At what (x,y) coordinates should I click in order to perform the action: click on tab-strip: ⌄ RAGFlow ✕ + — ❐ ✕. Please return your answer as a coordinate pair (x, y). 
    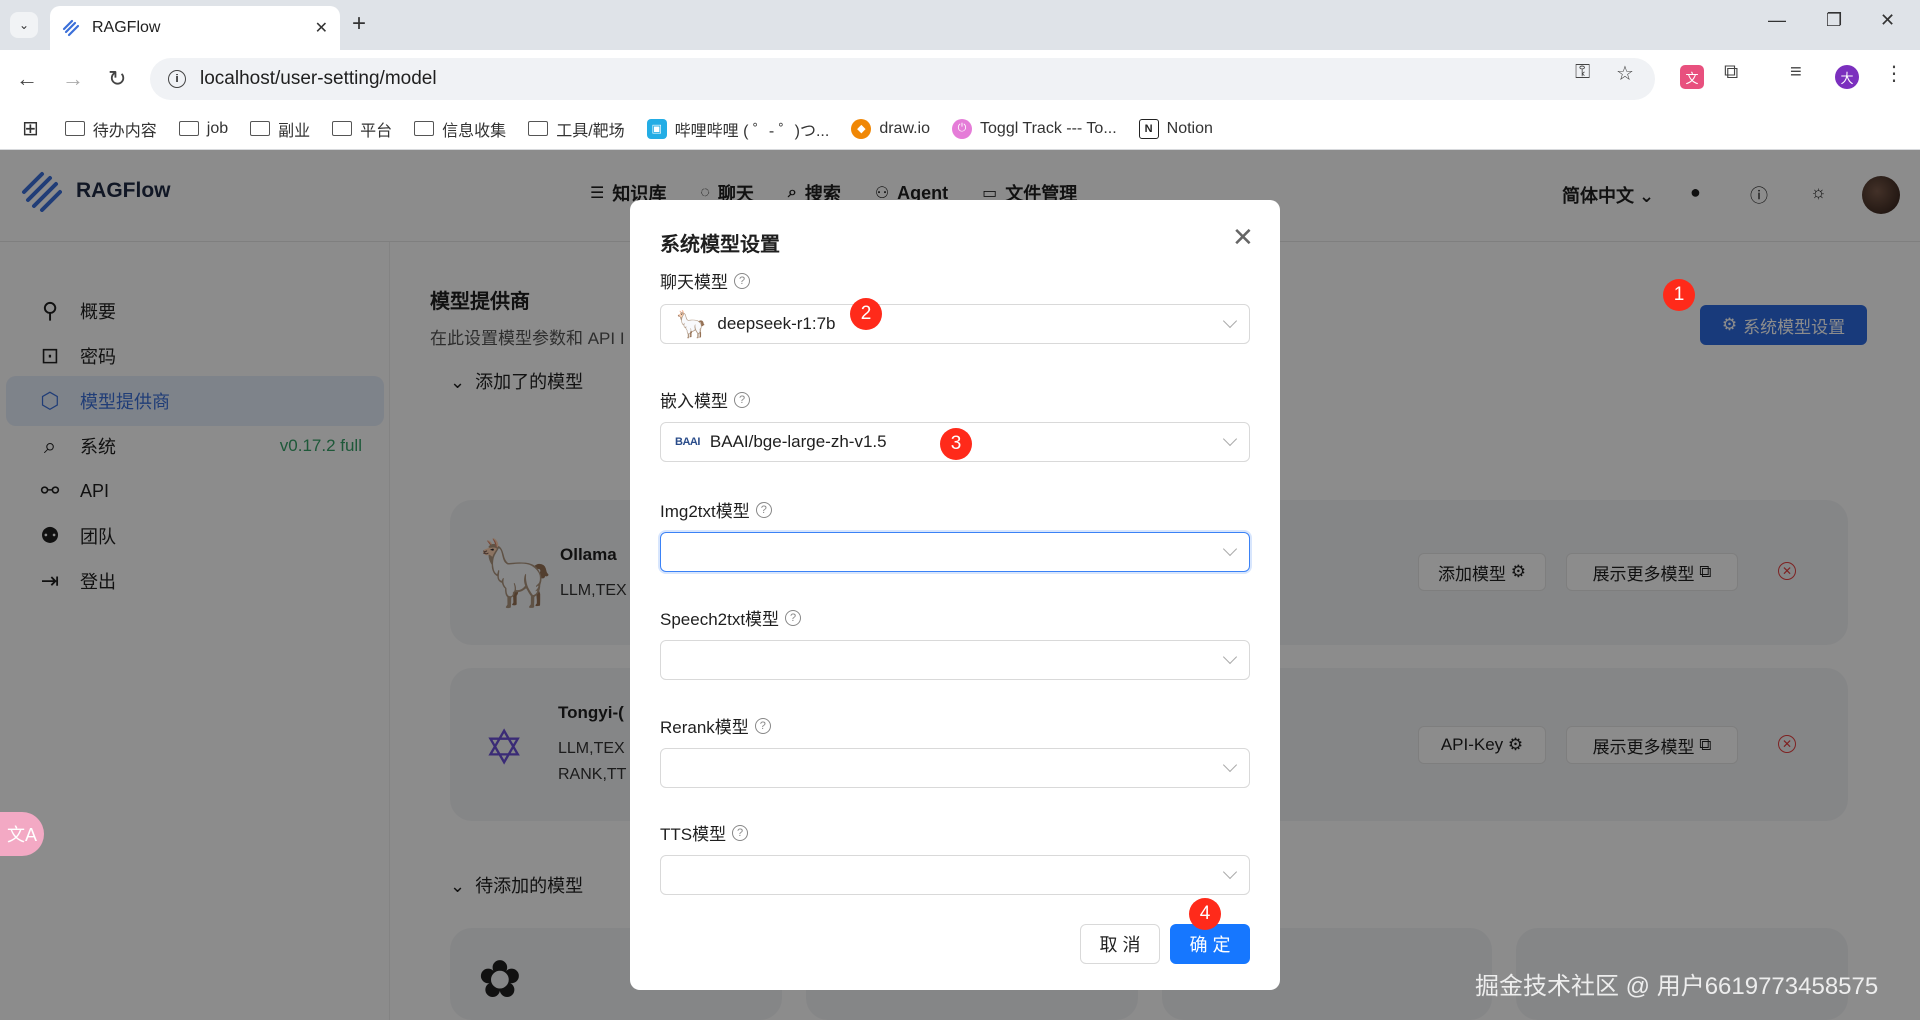
    Looking at the image, I should click on (960, 25).